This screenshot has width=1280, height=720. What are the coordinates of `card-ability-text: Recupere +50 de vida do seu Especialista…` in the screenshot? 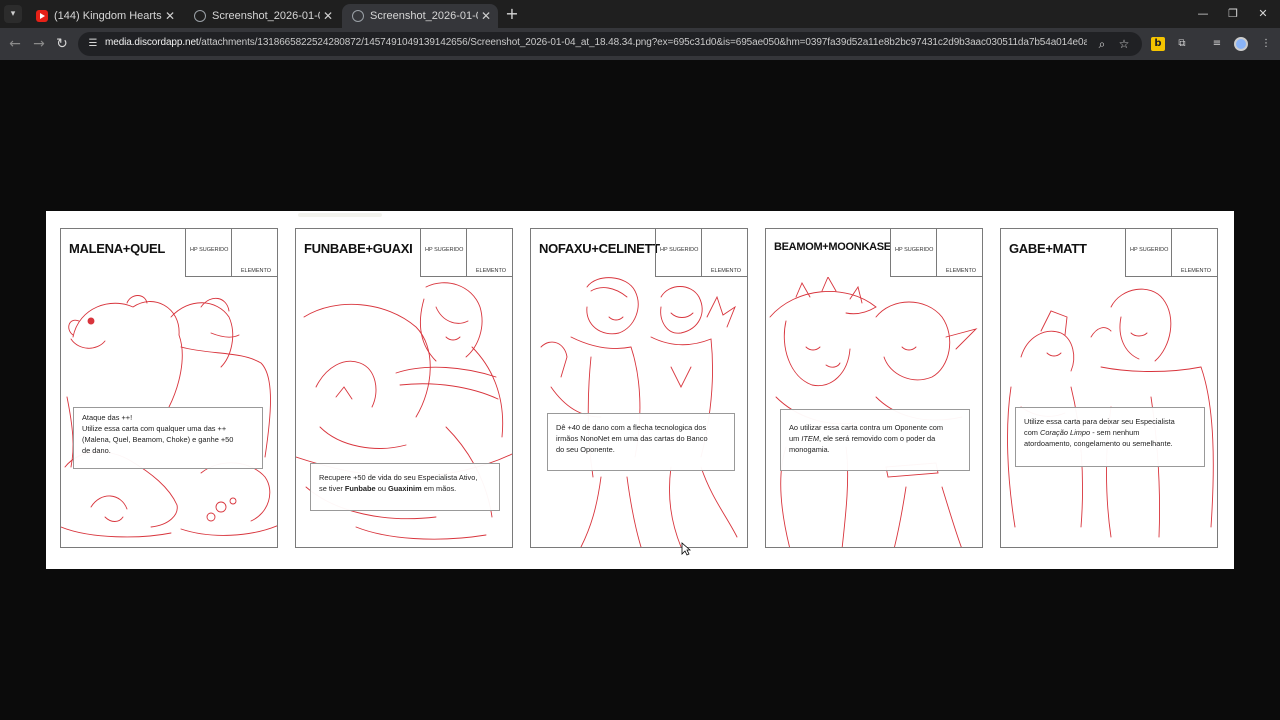 It's located at (405, 487).